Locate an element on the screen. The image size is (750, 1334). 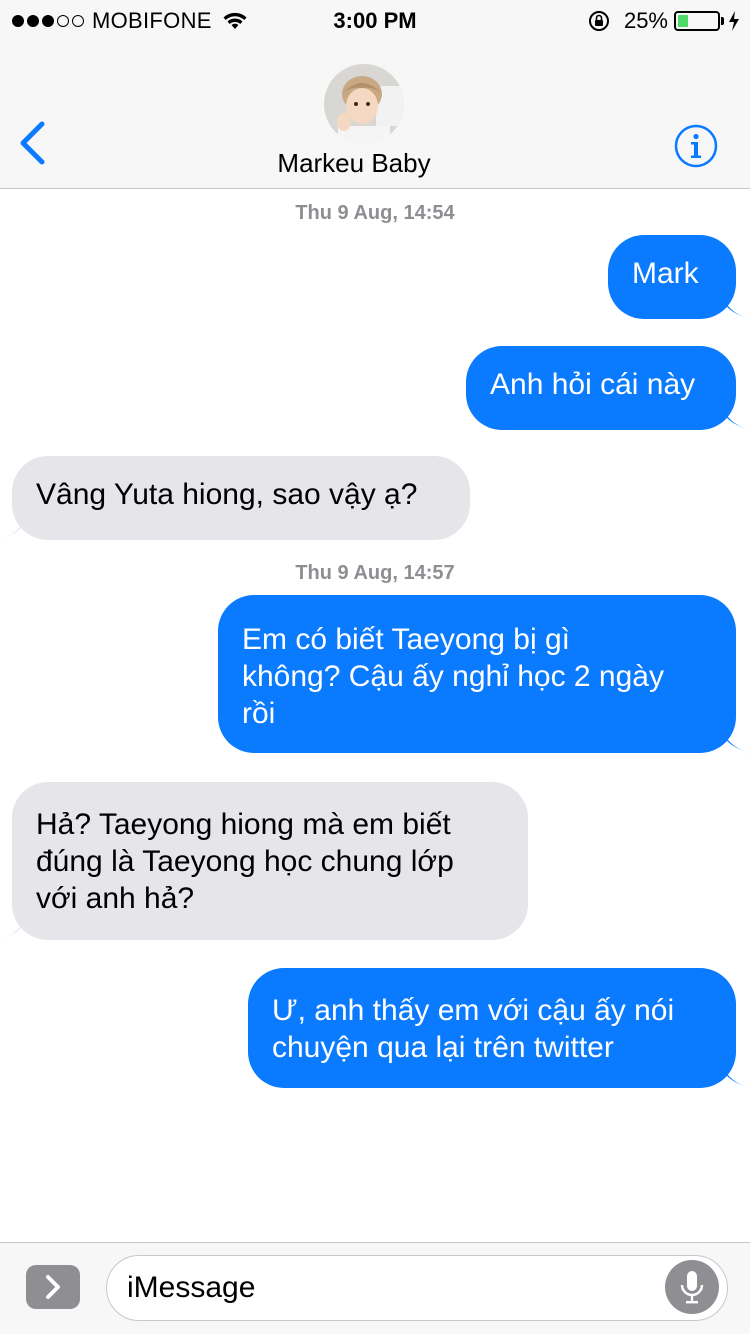
message-text: Vâng Yuta hiong, sao vậy ạ? is located at coordinates (227, 494).